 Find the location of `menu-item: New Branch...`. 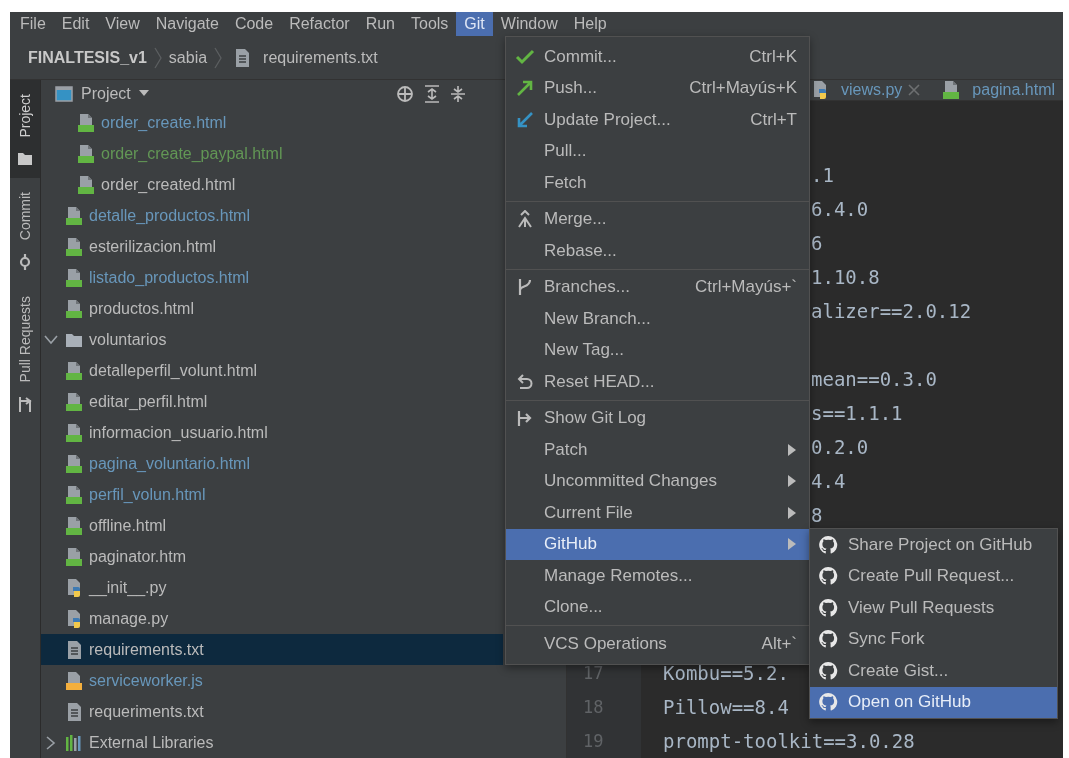

menu-item: New Branch... is located at coordinates (657, 319).